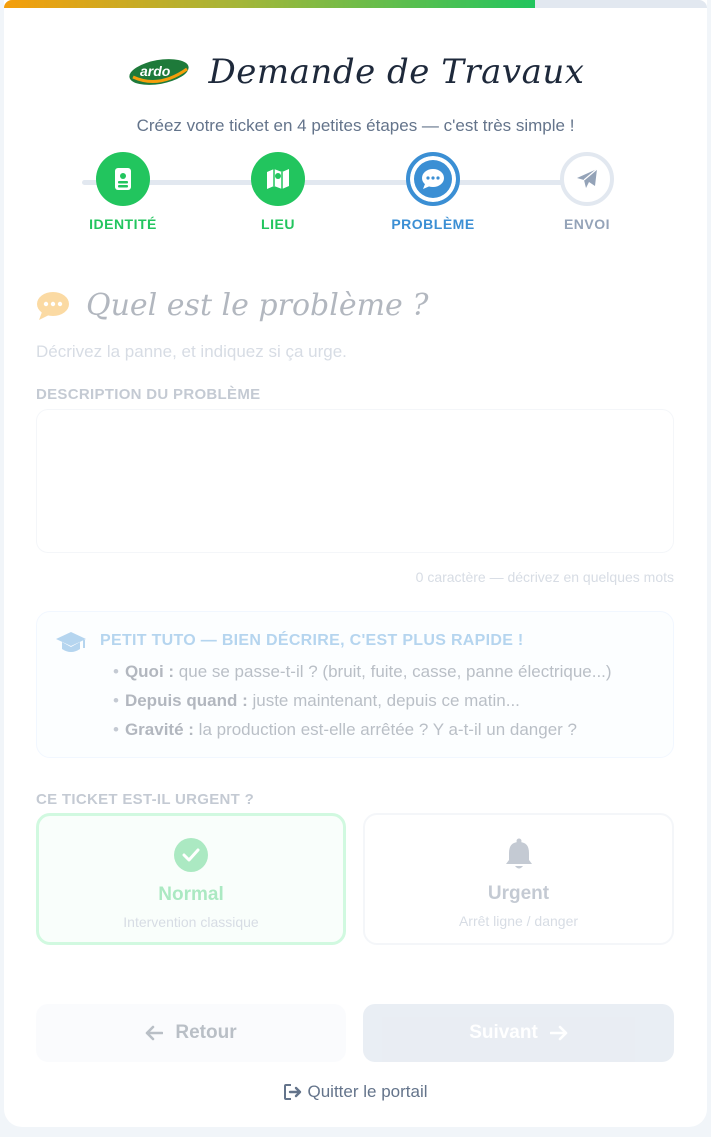  What do you see at coordinates (155, 71) in the screenshot?
I see `svg-text: ardo` at bounding box center [155, 71].